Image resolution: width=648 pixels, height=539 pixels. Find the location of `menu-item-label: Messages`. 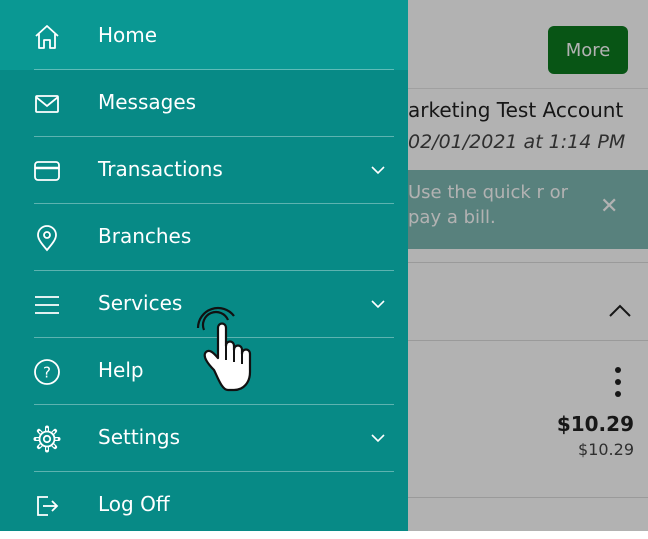

menu-item-label: Messages is located at coordinates (147, 102).